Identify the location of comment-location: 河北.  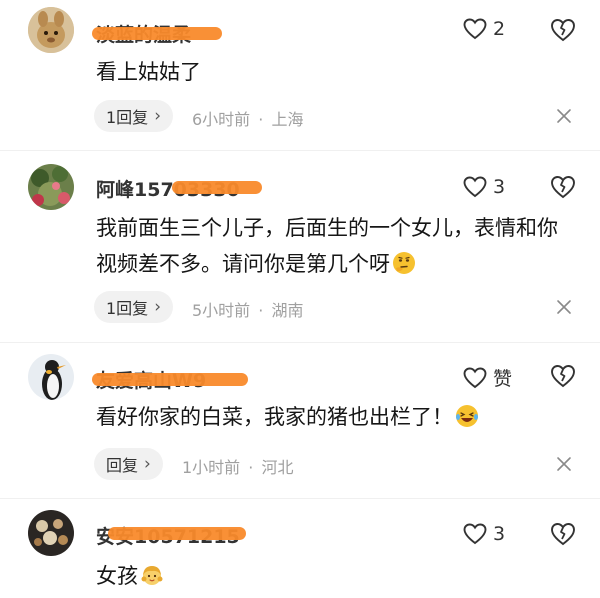
(277, 467).